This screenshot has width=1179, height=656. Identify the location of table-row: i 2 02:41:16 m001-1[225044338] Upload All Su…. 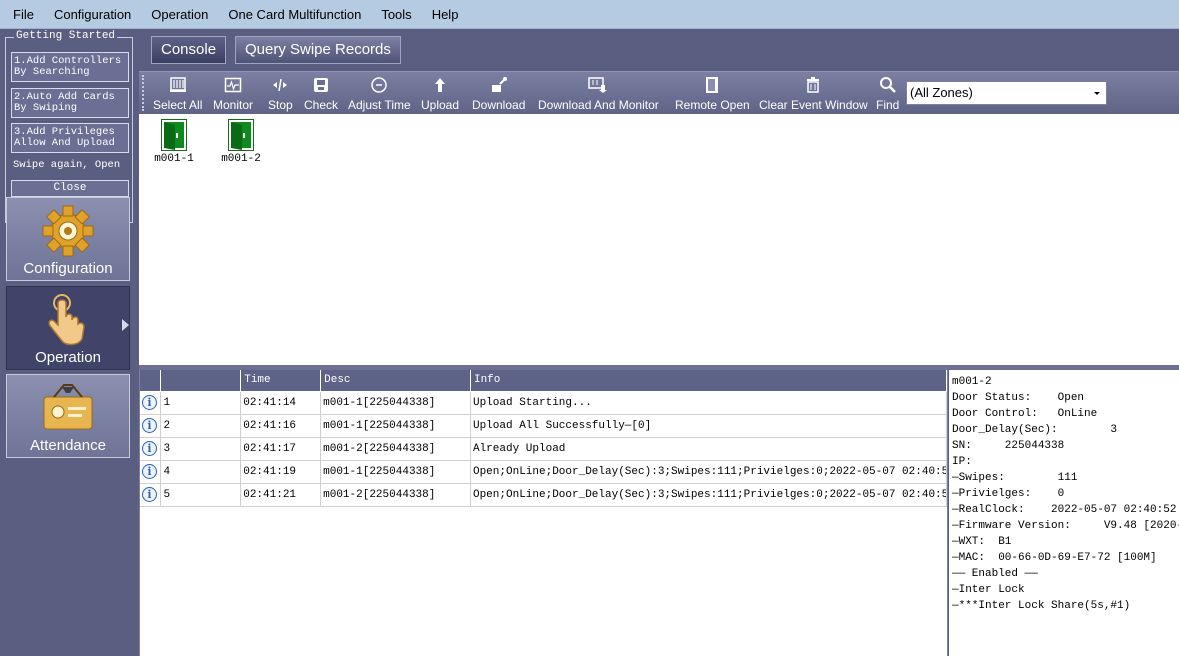
(544, 426).